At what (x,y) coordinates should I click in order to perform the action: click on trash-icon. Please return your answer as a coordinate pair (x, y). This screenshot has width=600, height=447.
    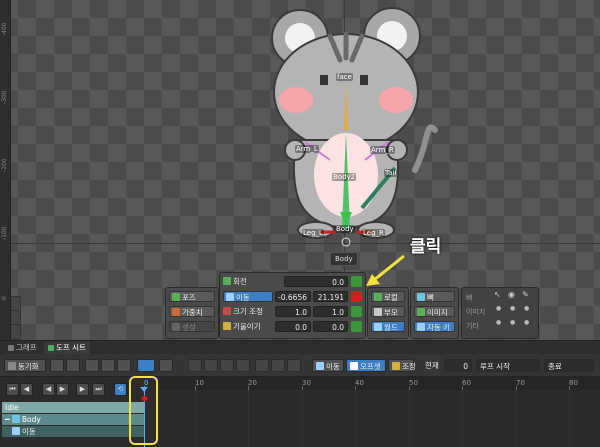
    Looking at the image, I should click on (243, 365).